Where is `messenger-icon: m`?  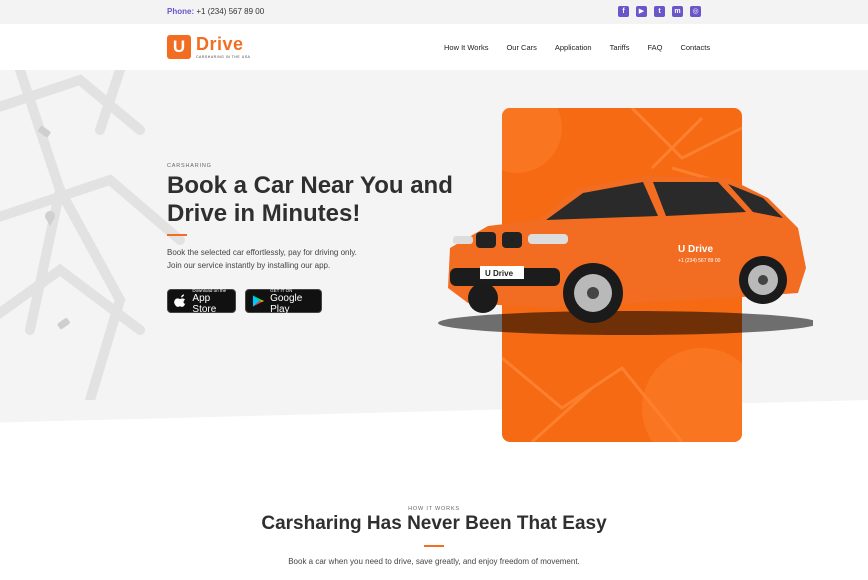 messenger-icon: m is located at coordinates (677, 11).